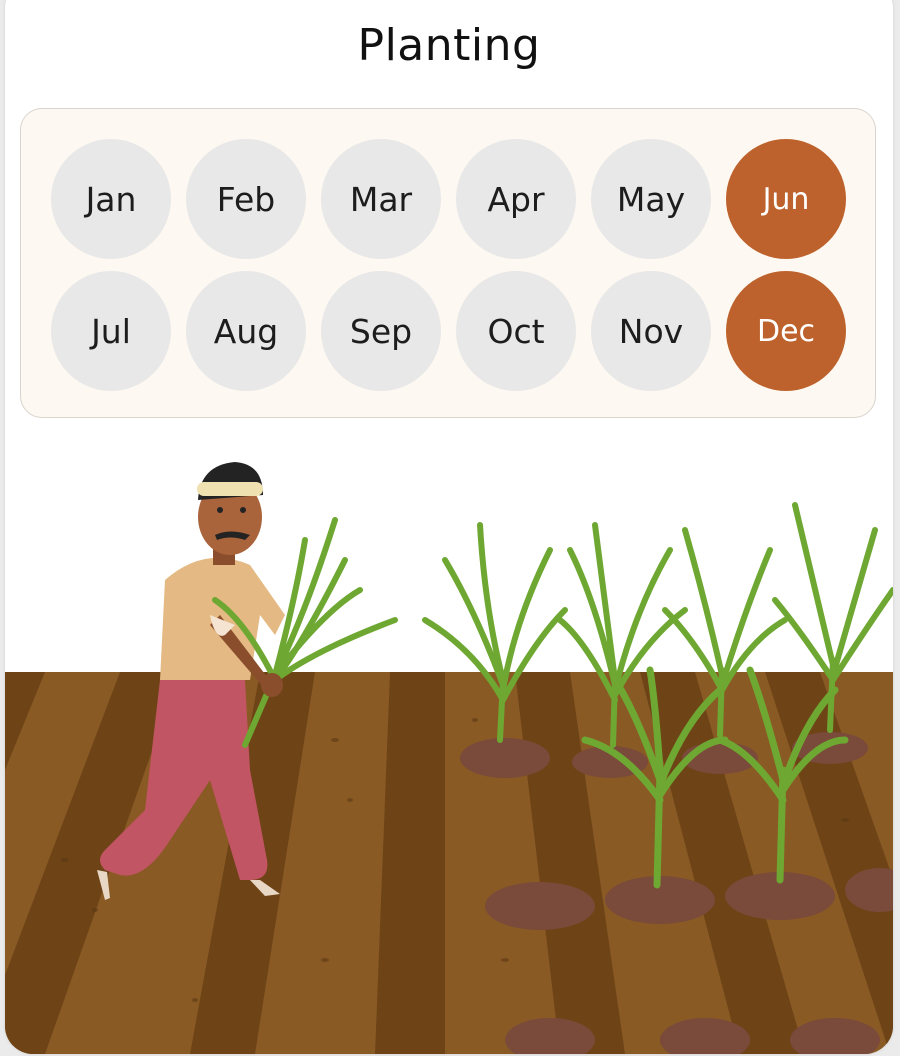 The image size is (900, 1056). I want to click on month-may: May, so click(651, 199).